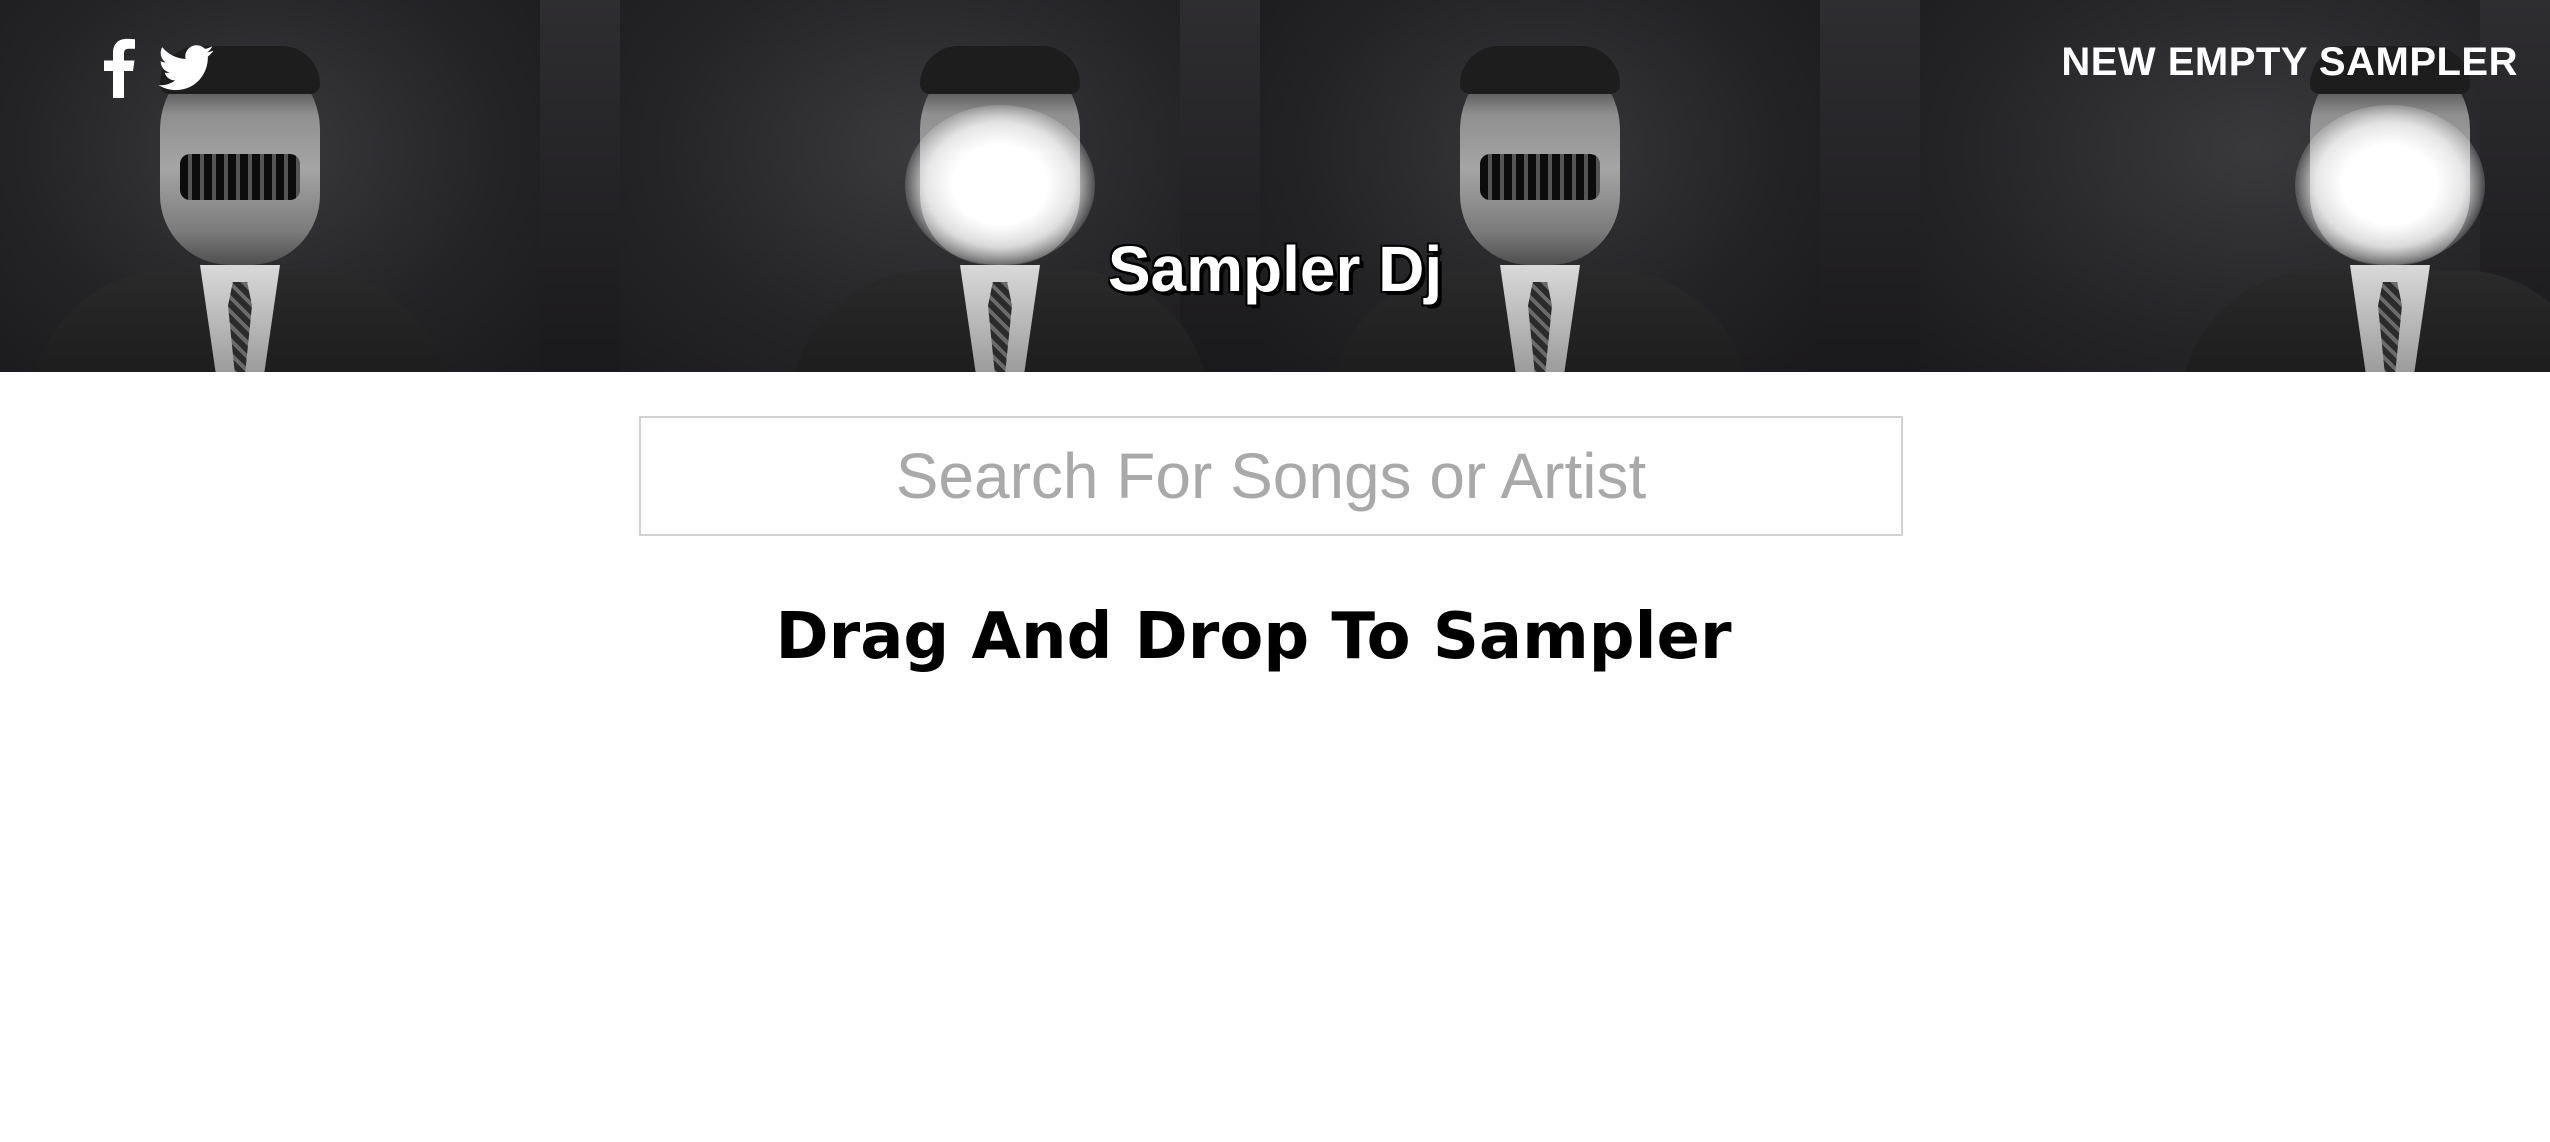  What do you see at coordinates (119, 70) in the screenshot?
I see `facebook-icon` at bounding box center [119, 70].